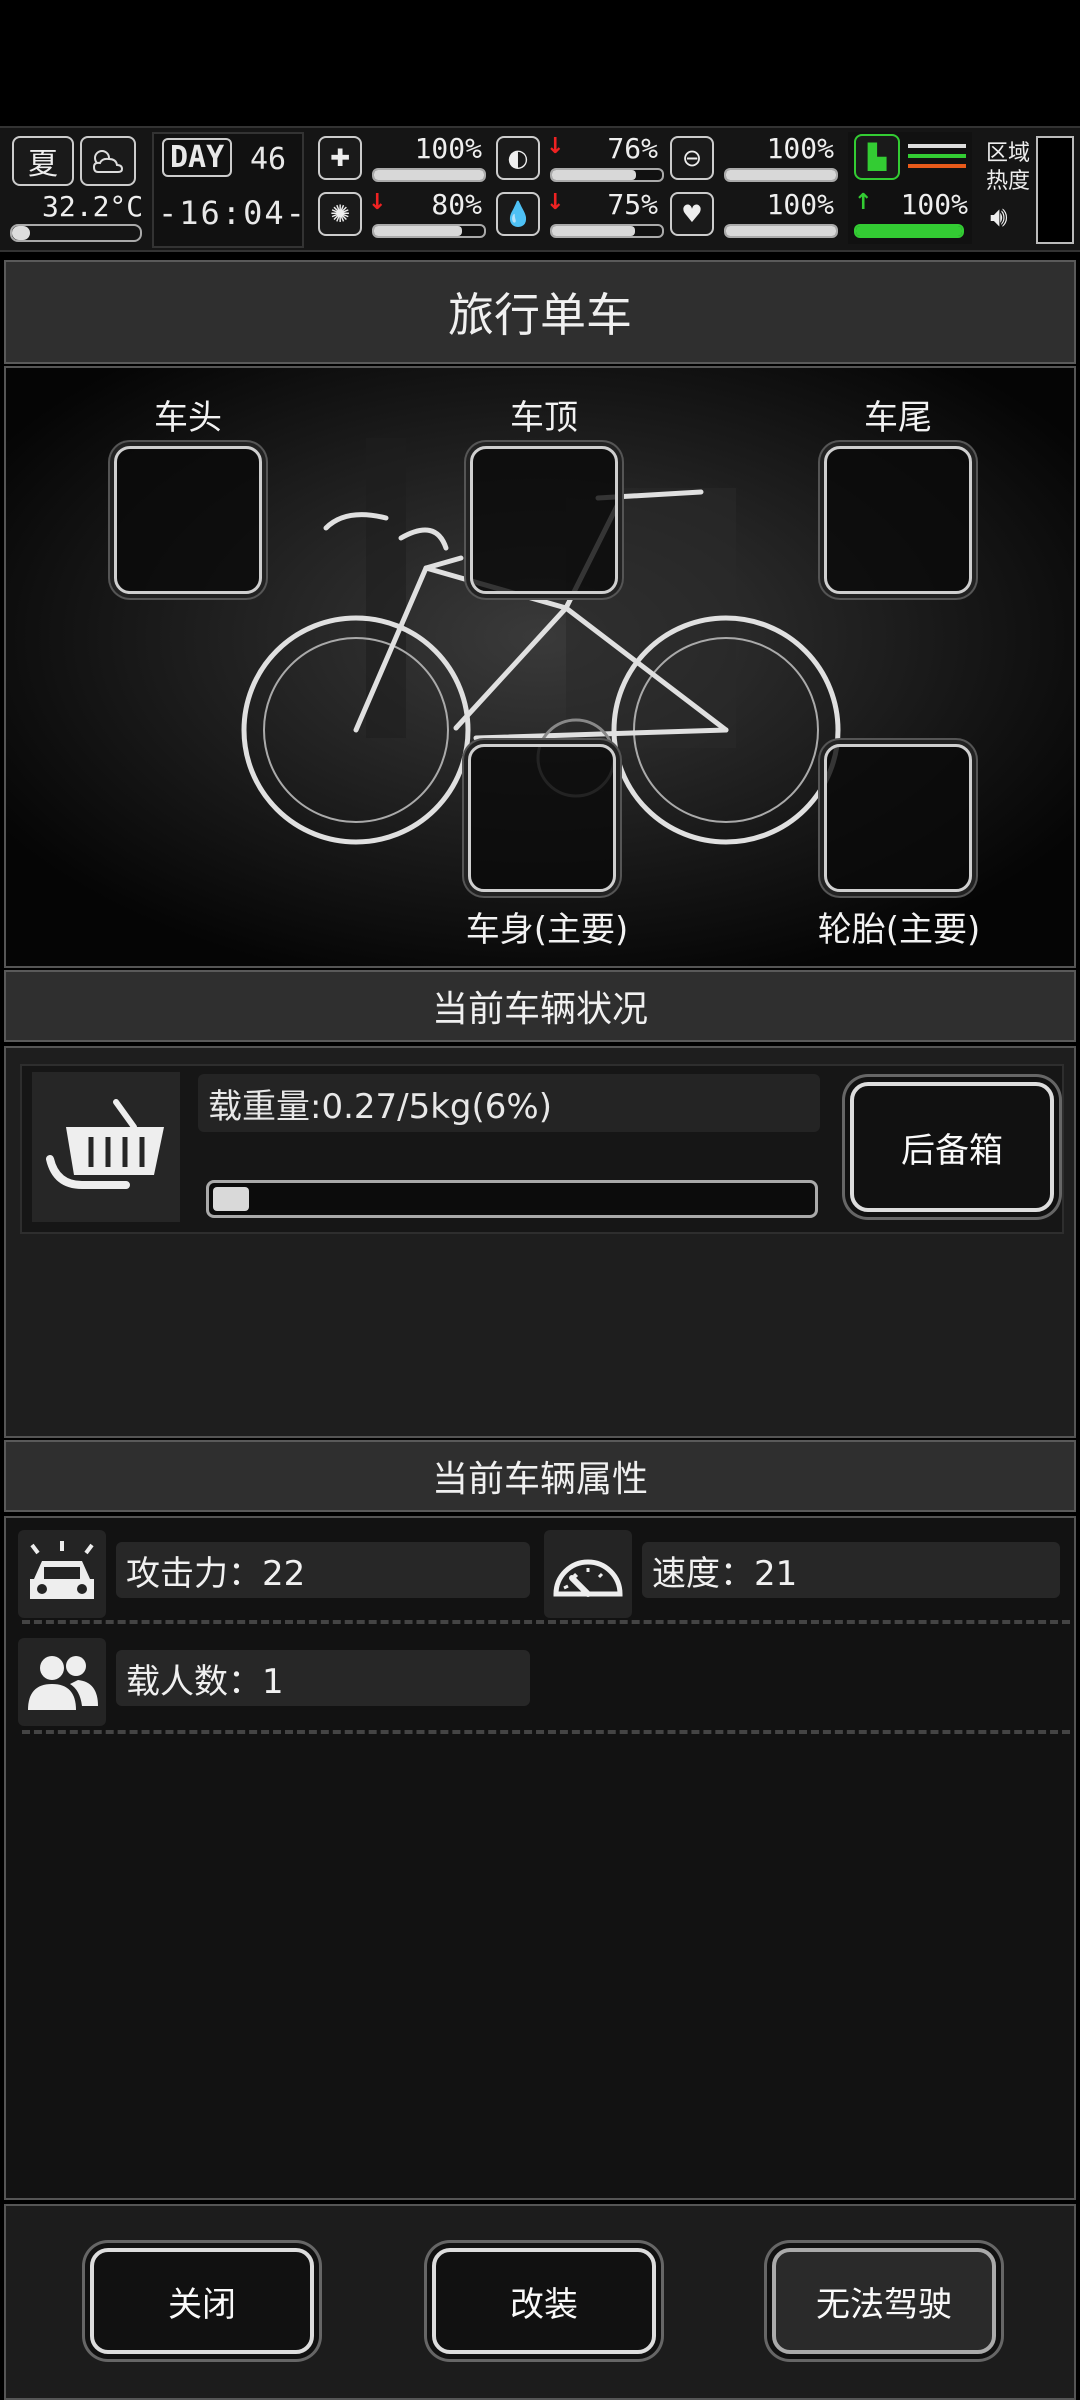  Describe the element at coordinates (518, 214) in the screenshot. I see `water-drop-icon: 💧` at that location.